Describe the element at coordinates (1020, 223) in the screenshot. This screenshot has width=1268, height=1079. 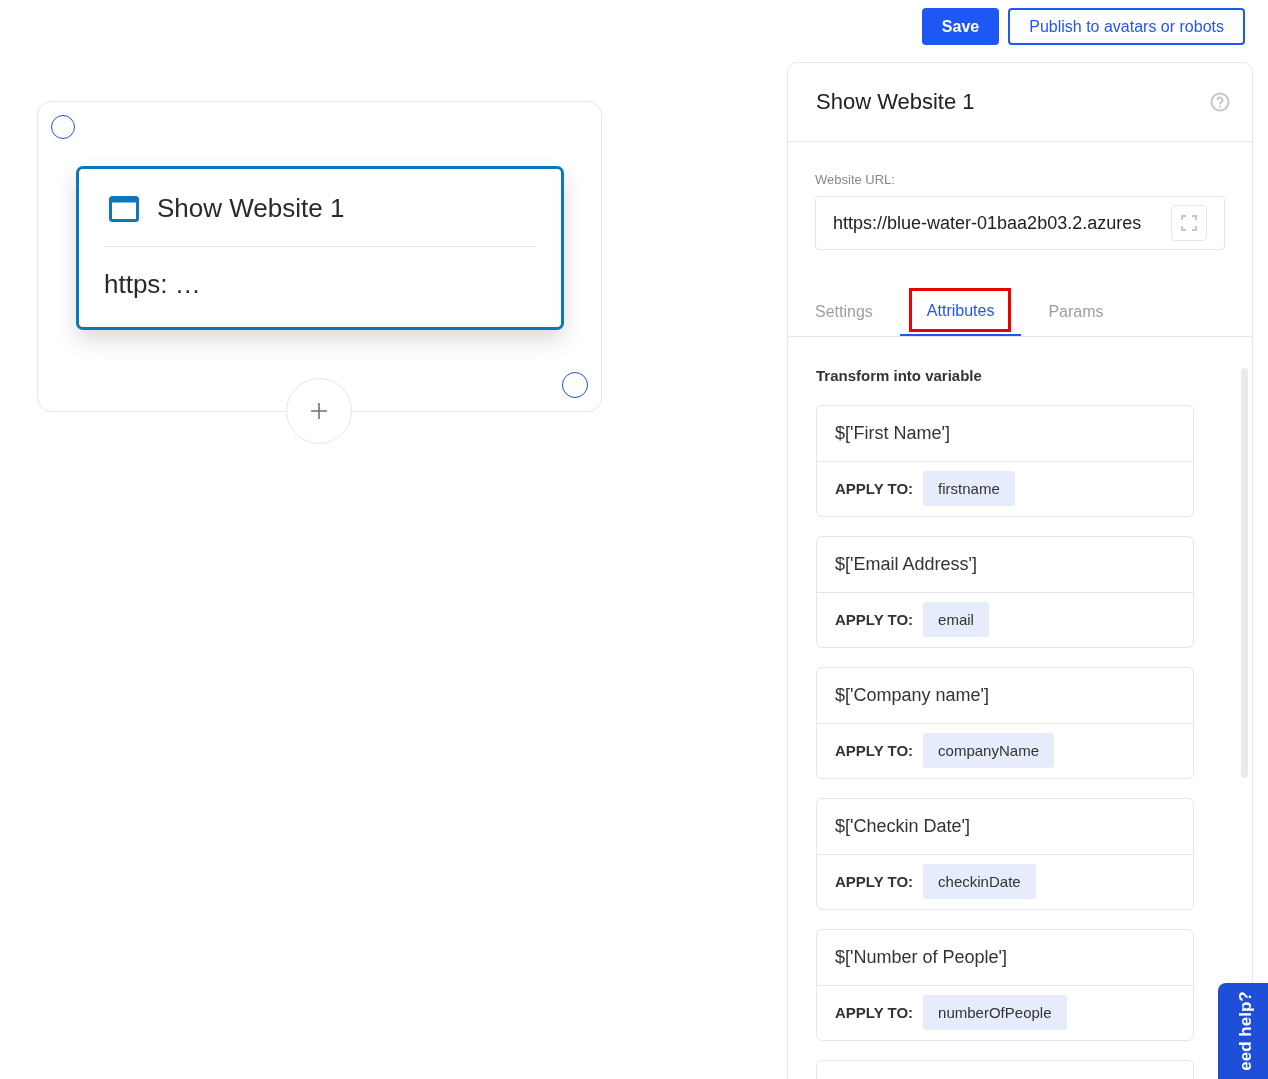
I see `url-input-field: https://blue-water-01baa2b03.2.azures` at that location.